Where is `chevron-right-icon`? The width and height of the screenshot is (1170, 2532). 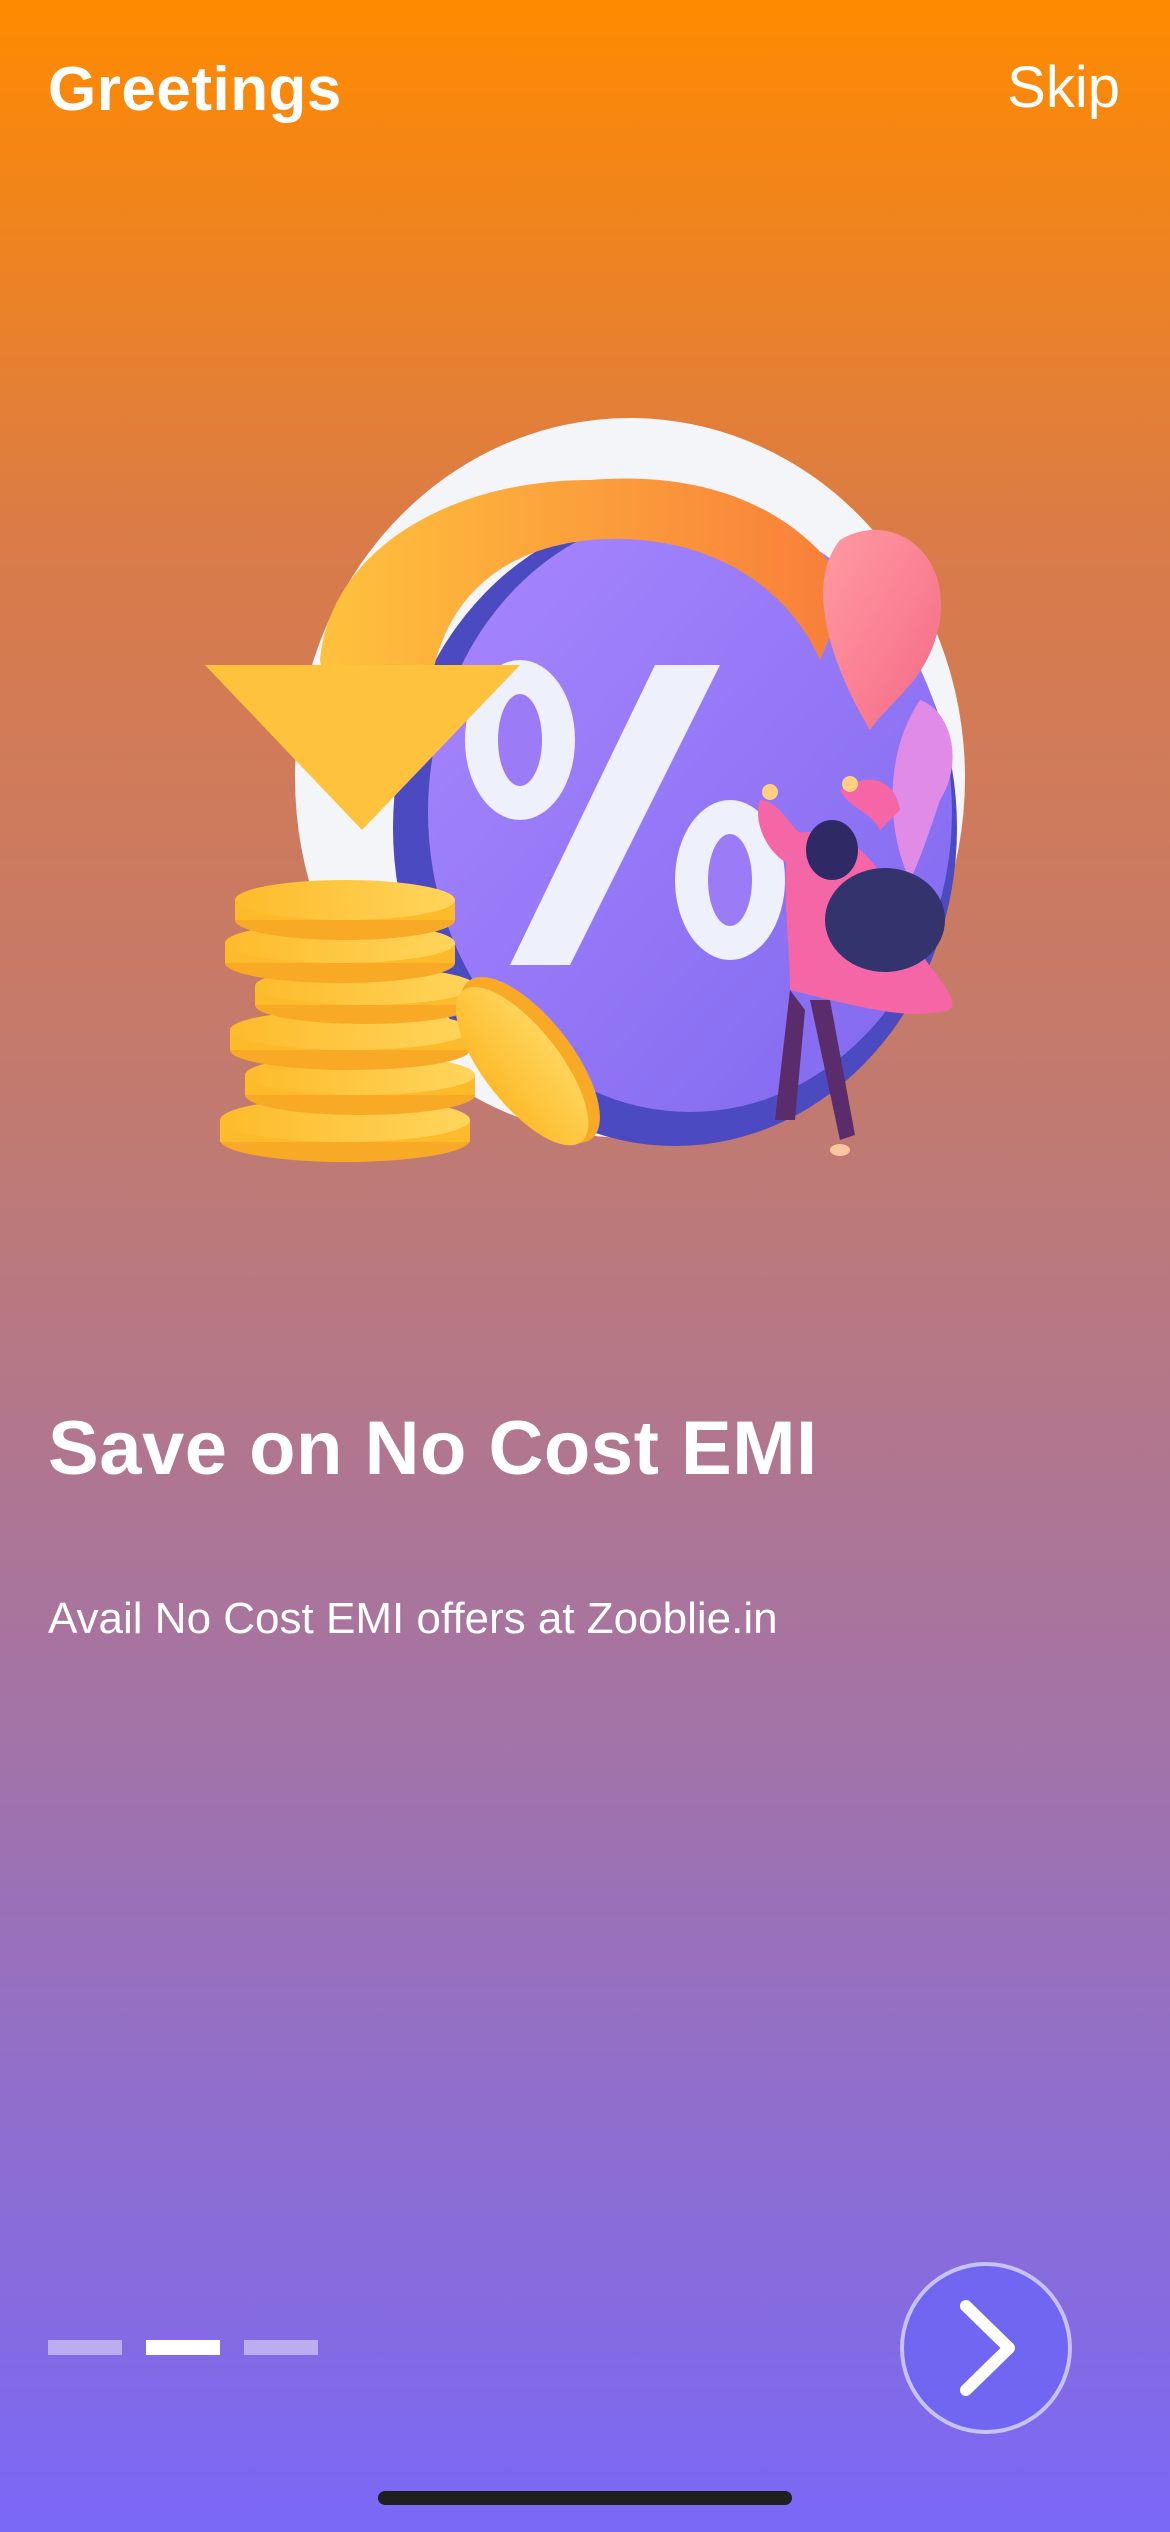 chevron-right-icon is located at coordinates (987, 2348).